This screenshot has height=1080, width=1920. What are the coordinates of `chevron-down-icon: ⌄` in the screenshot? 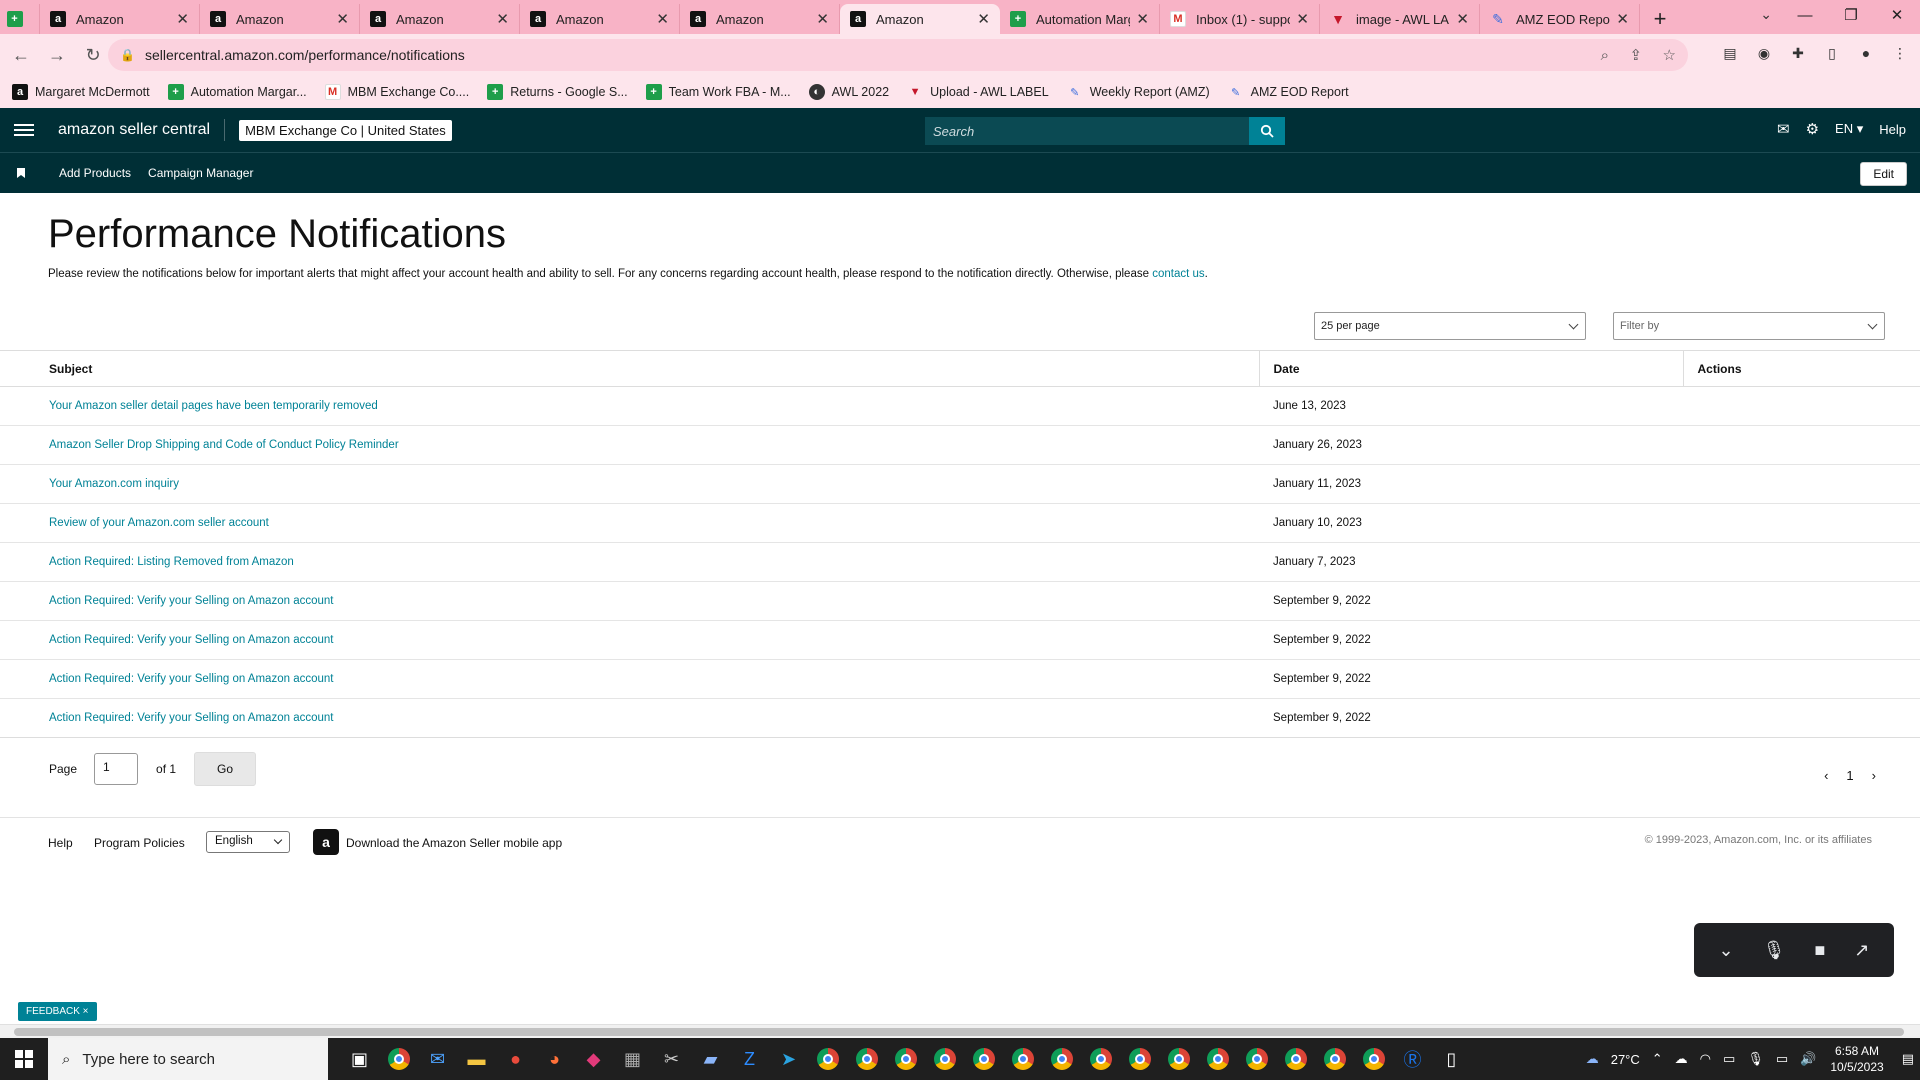 It's located at (1726, 950).